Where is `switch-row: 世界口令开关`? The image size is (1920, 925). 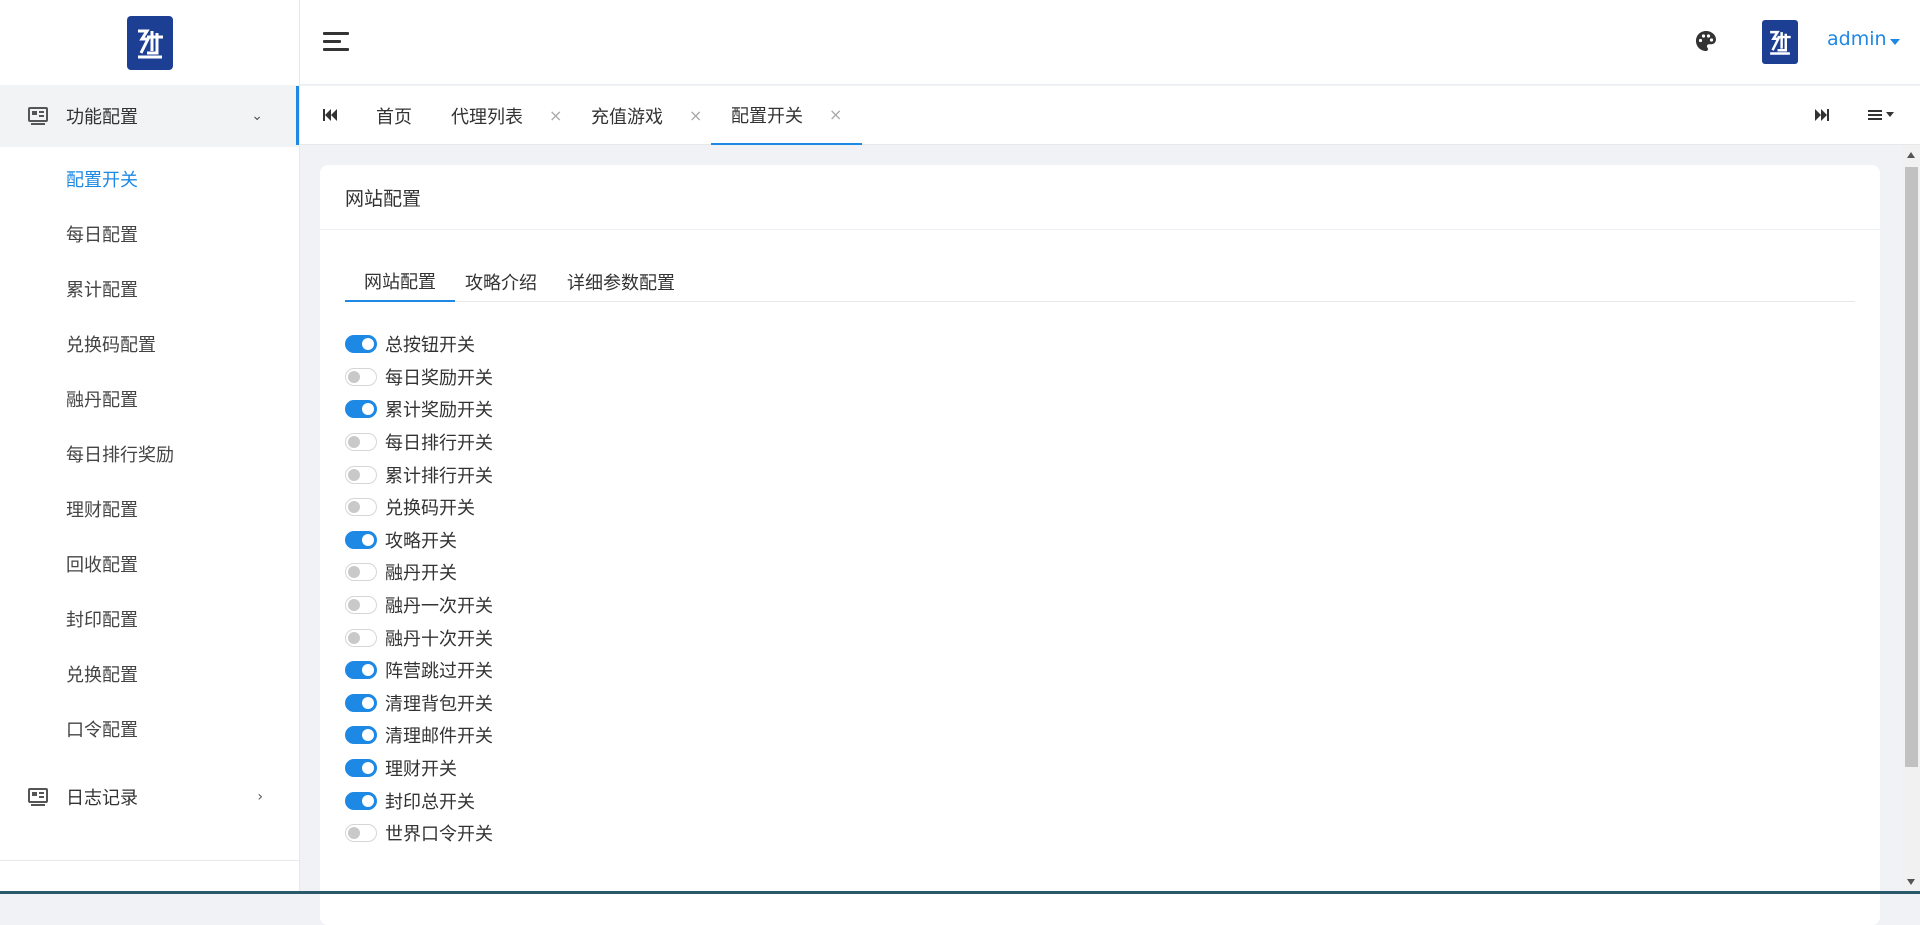
switch-row: 世界口令开关 is located at coordinates (419, 833).